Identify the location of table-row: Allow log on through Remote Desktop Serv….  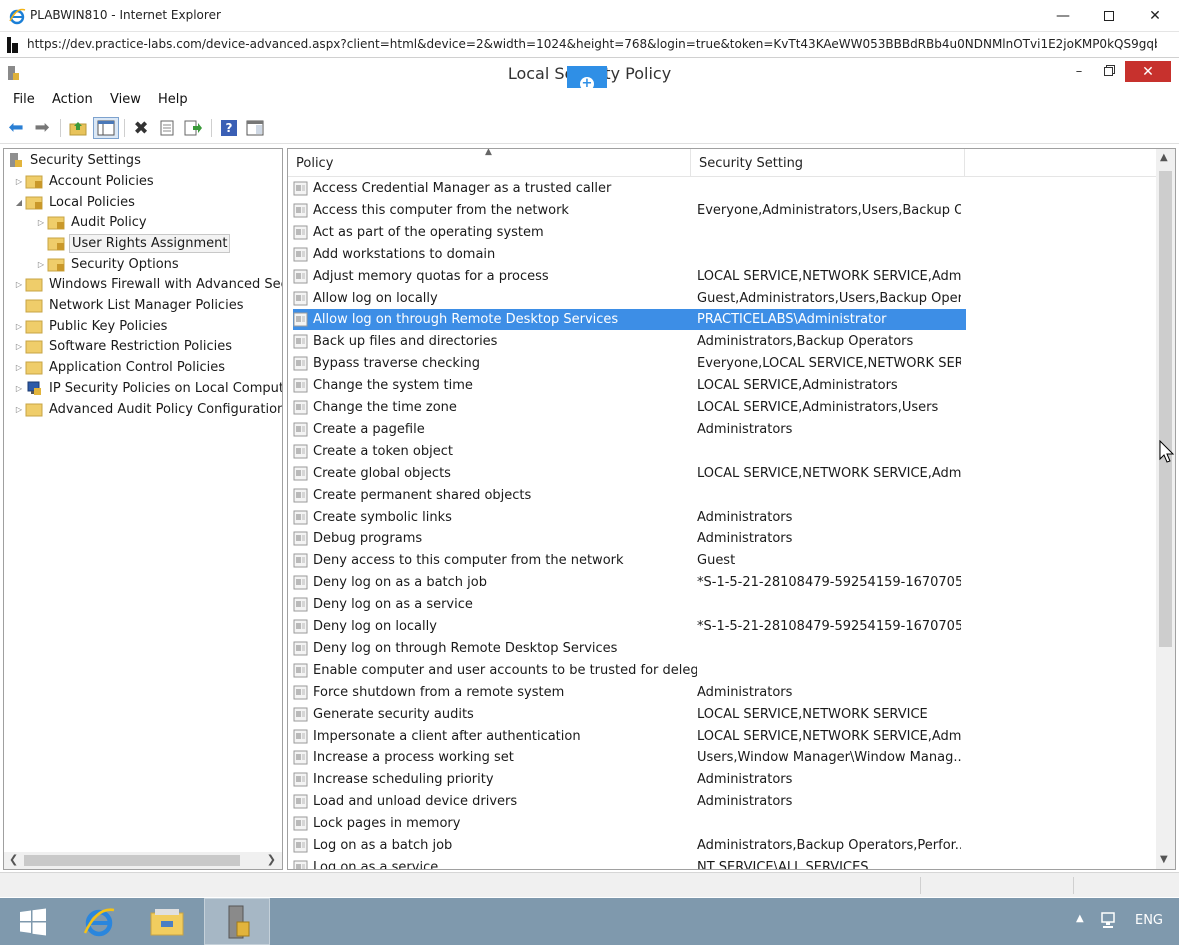
(629, 320).